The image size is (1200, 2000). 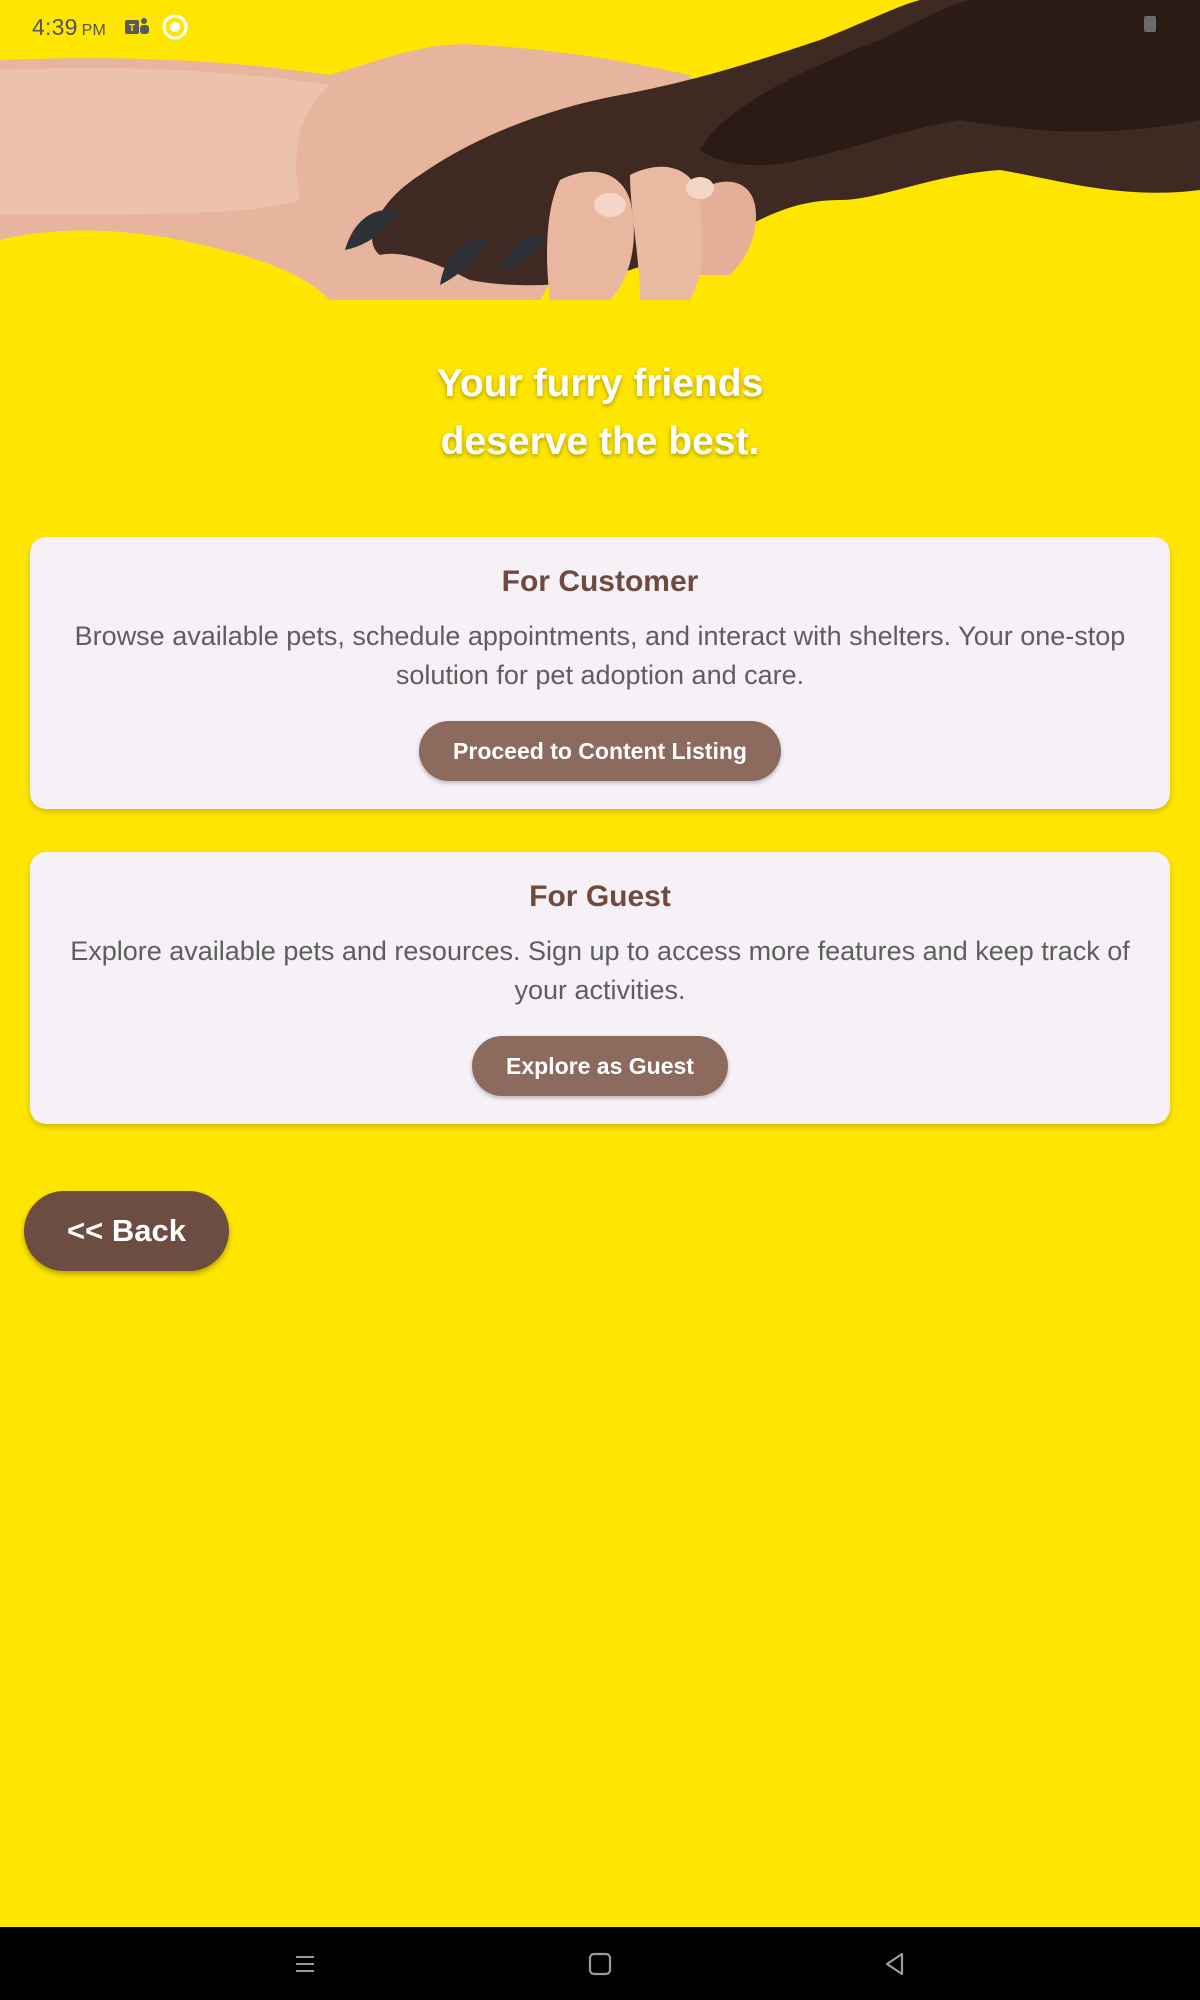 I want to click on tagline-line-1: Your furry friends, so click(x=600, y=383).